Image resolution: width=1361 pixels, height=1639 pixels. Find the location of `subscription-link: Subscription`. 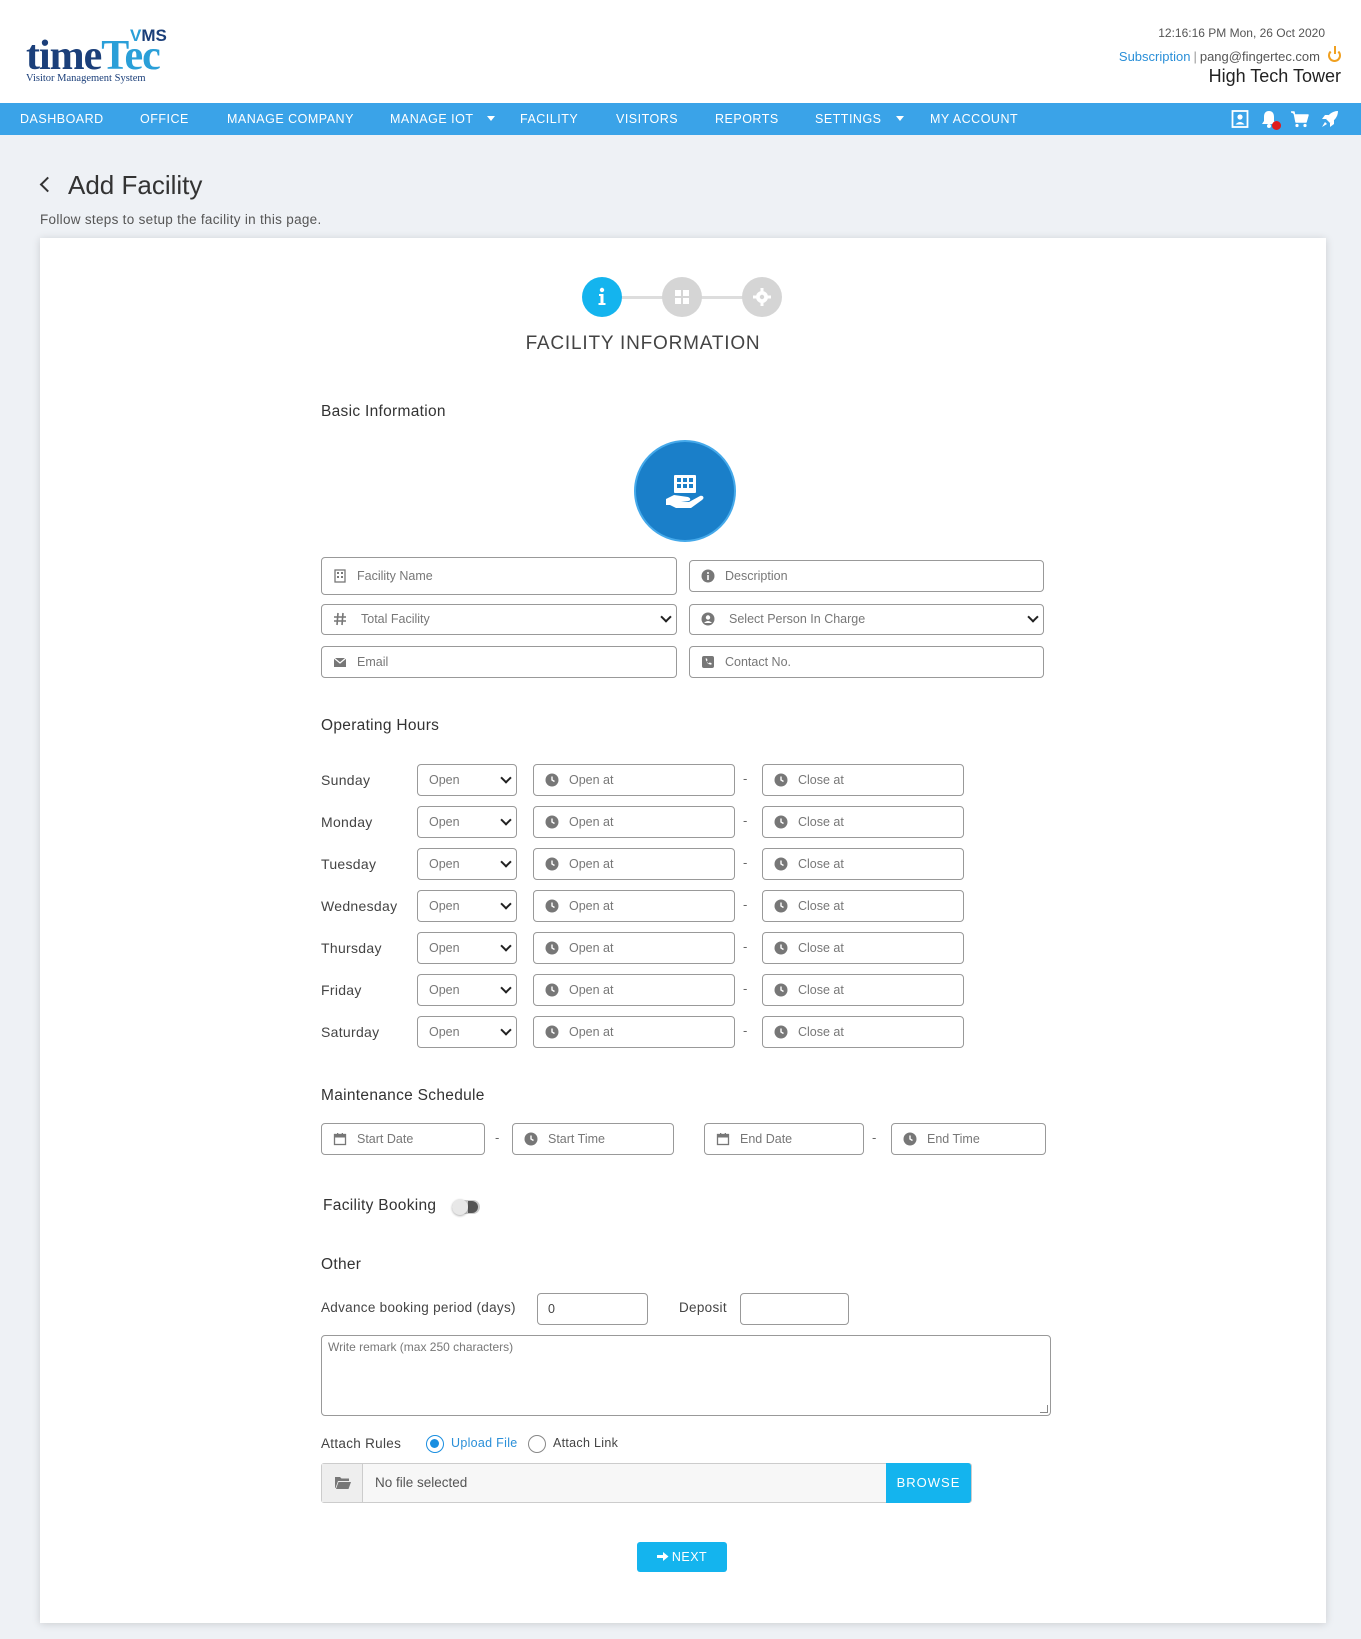

subscription-link: Subscription is located at coordinates (1155, 56).